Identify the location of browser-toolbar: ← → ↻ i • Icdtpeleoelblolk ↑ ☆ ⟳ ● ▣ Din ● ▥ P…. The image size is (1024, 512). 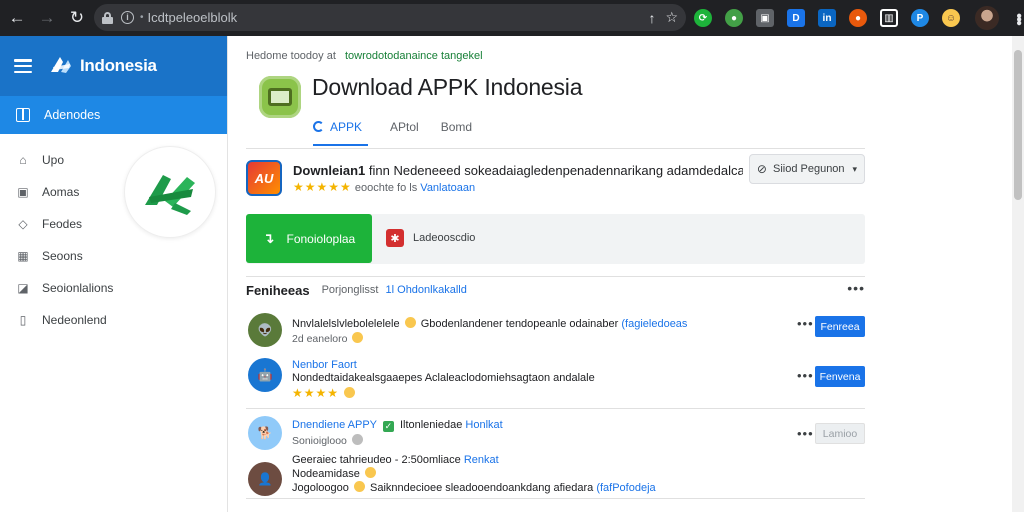
(512, 18).